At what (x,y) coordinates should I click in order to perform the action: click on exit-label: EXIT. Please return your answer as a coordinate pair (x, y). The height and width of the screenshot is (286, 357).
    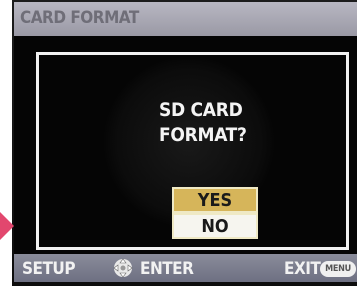
    Looking at the image, I should click on (302, 269).